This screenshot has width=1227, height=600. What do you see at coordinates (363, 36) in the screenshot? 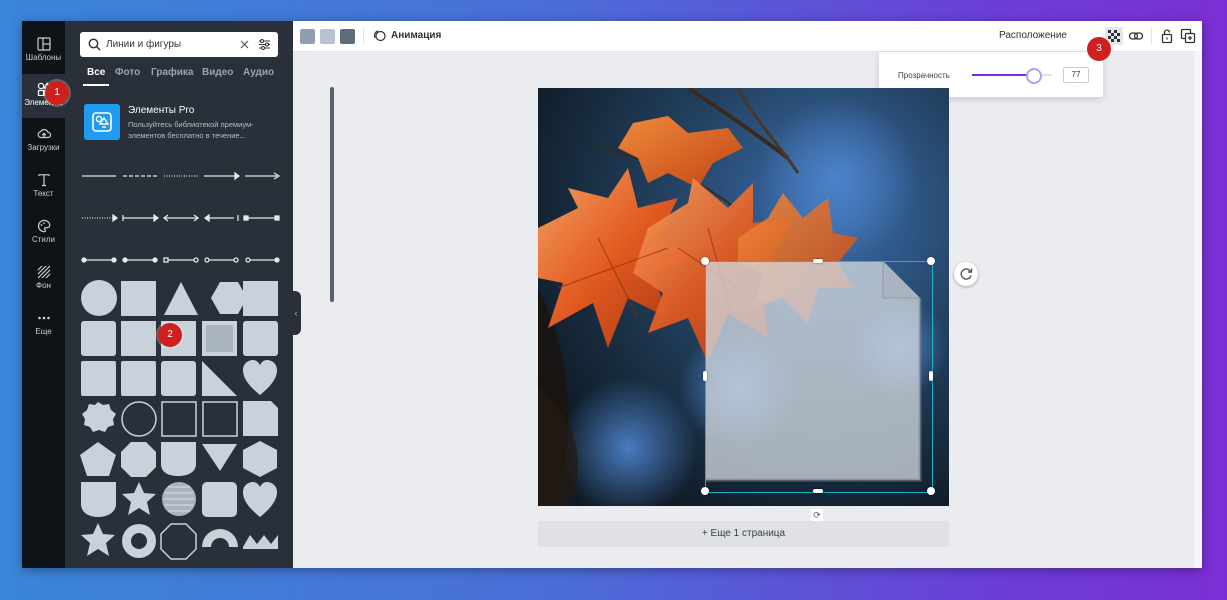
I see `toolbar-divider` at bounding box center [363, 36].